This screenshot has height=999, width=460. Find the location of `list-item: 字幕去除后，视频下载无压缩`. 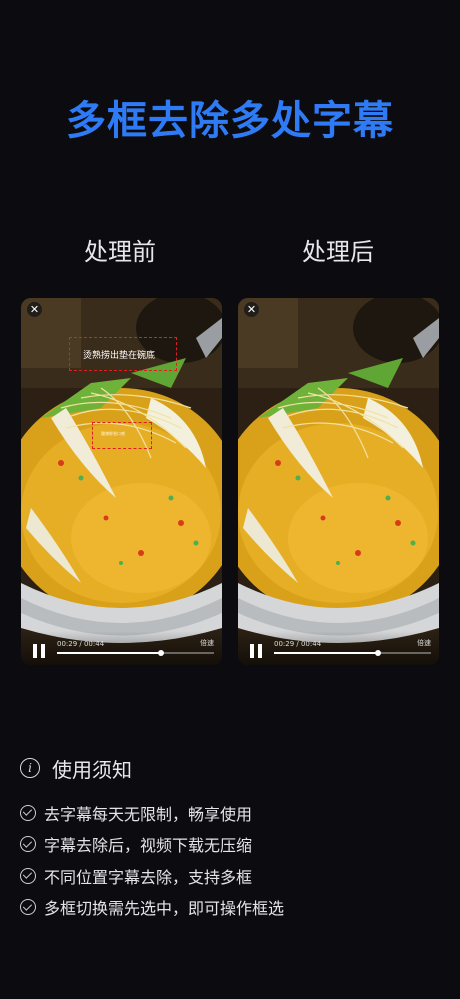

list-item: 字幕去除后，视频下载无压缩 is located at coordinates (230, 845).